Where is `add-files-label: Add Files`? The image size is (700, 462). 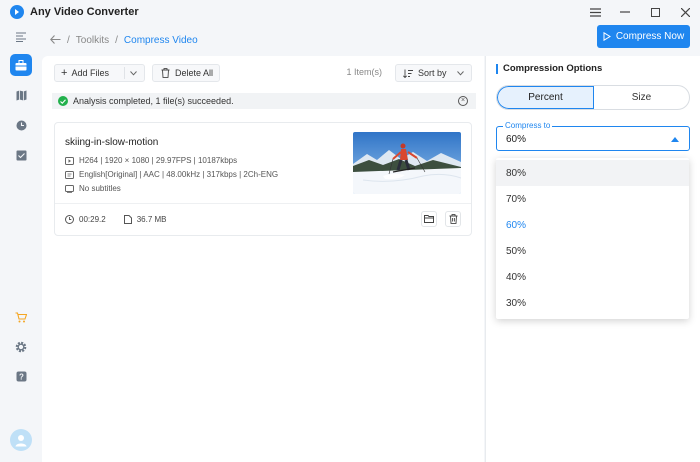
add-files-label: Add Files is located at coordinates (90, 73).